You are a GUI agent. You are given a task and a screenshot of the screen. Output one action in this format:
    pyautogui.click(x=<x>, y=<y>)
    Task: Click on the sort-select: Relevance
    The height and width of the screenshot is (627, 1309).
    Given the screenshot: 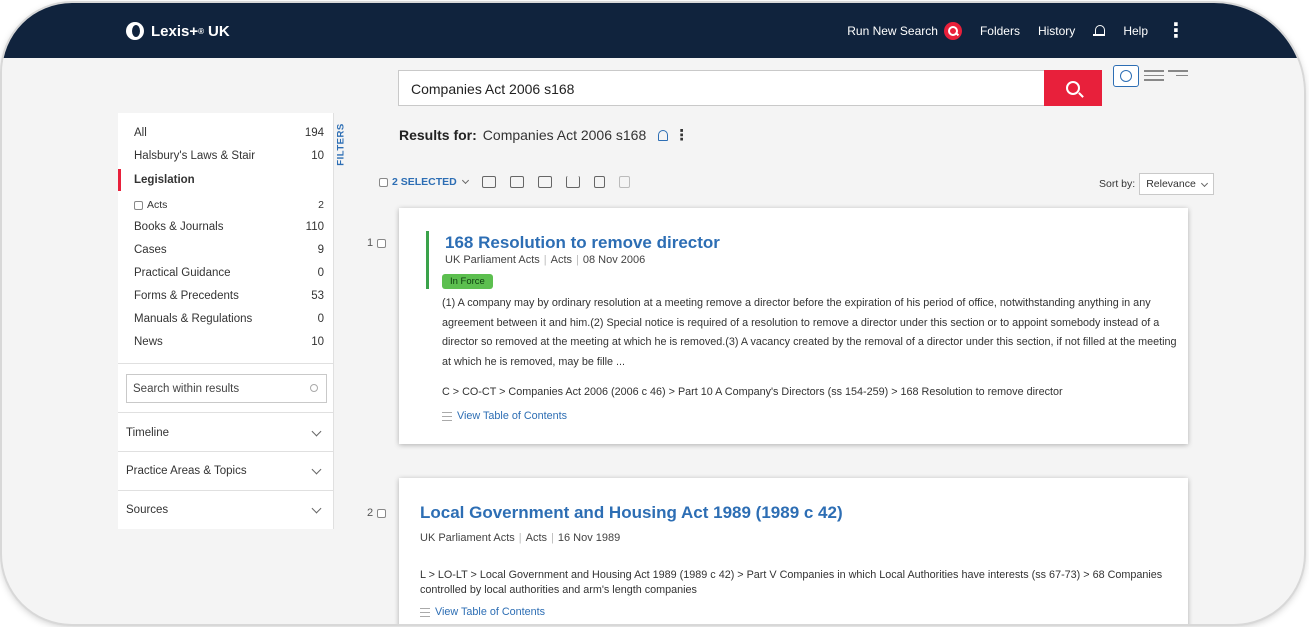 What is the action you would take?
    pyautogui.click(x=1176, y=184)
    